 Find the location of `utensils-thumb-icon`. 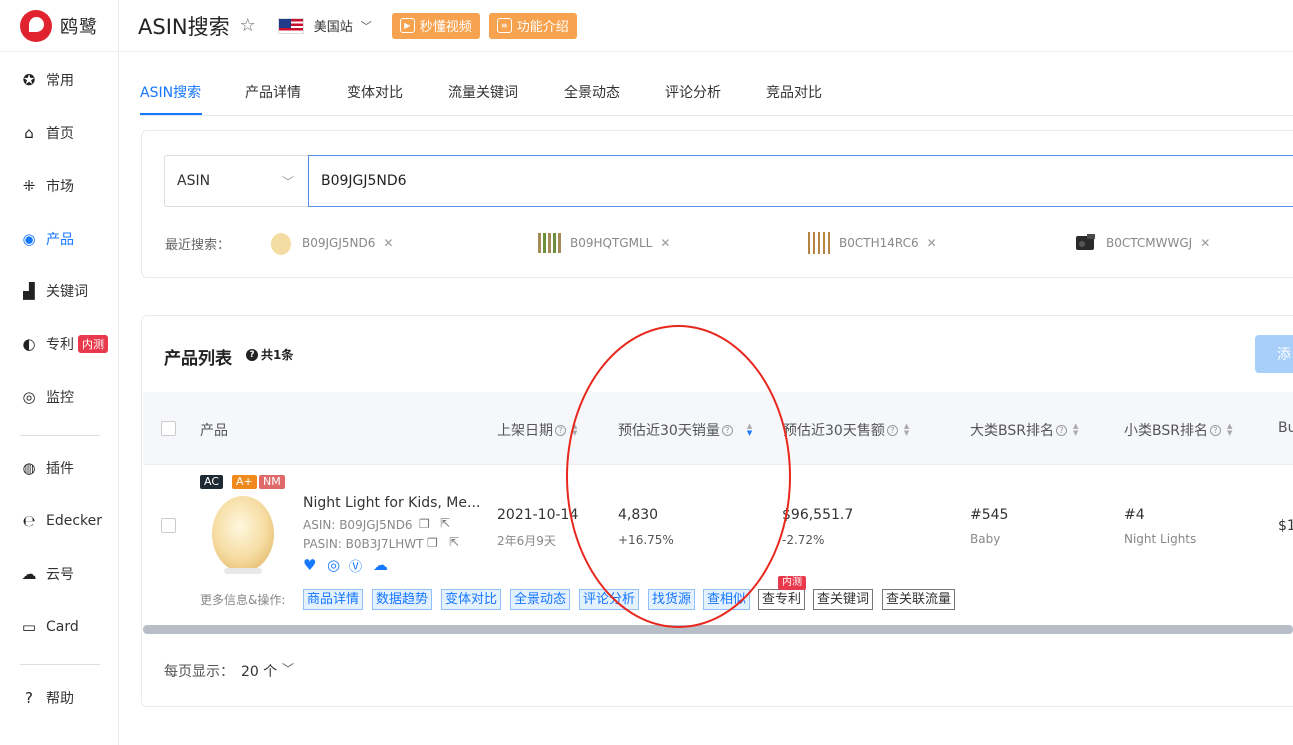

utensils-thumb-icon is located at coordinates (549, 243).